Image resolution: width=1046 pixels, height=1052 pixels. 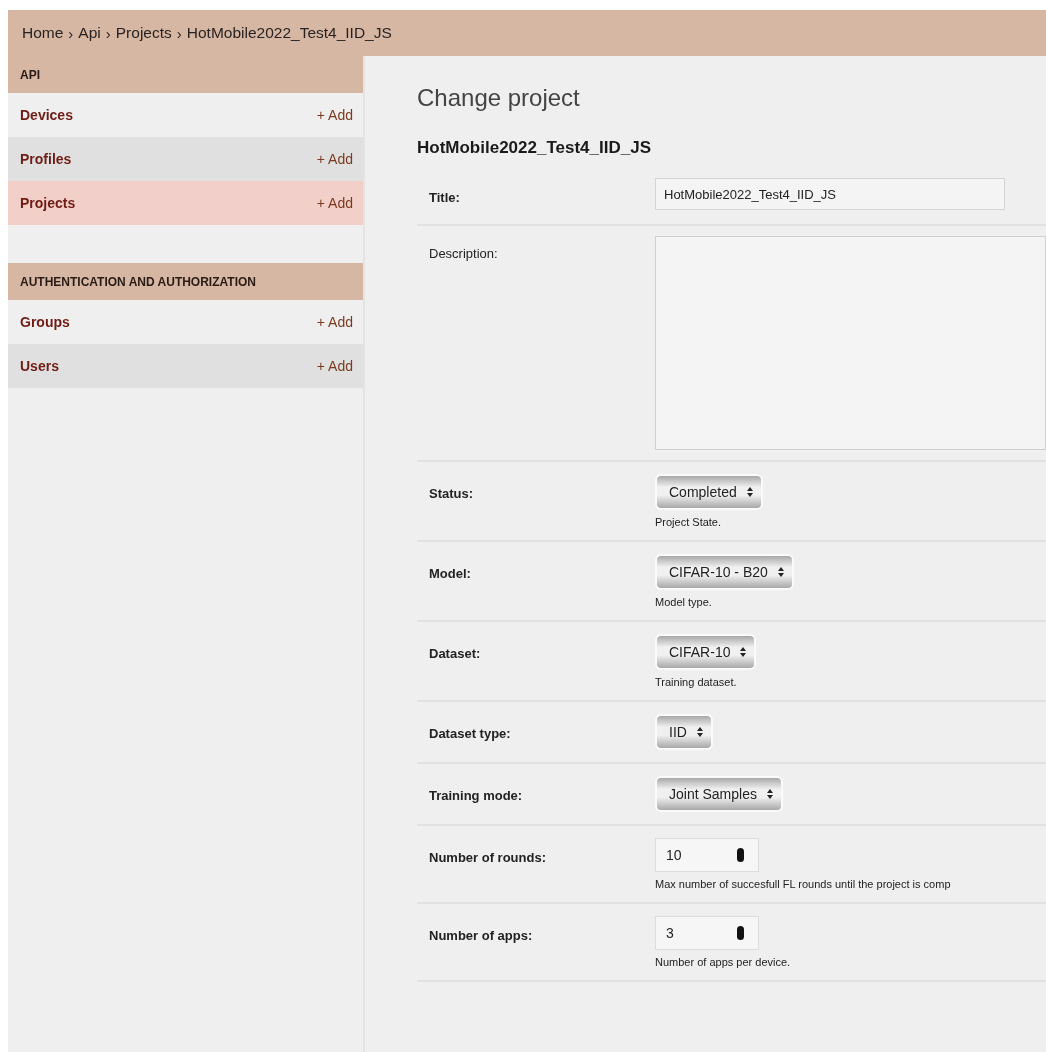 I want to click on help-text: Training dataset., so click(x=696, y=682).